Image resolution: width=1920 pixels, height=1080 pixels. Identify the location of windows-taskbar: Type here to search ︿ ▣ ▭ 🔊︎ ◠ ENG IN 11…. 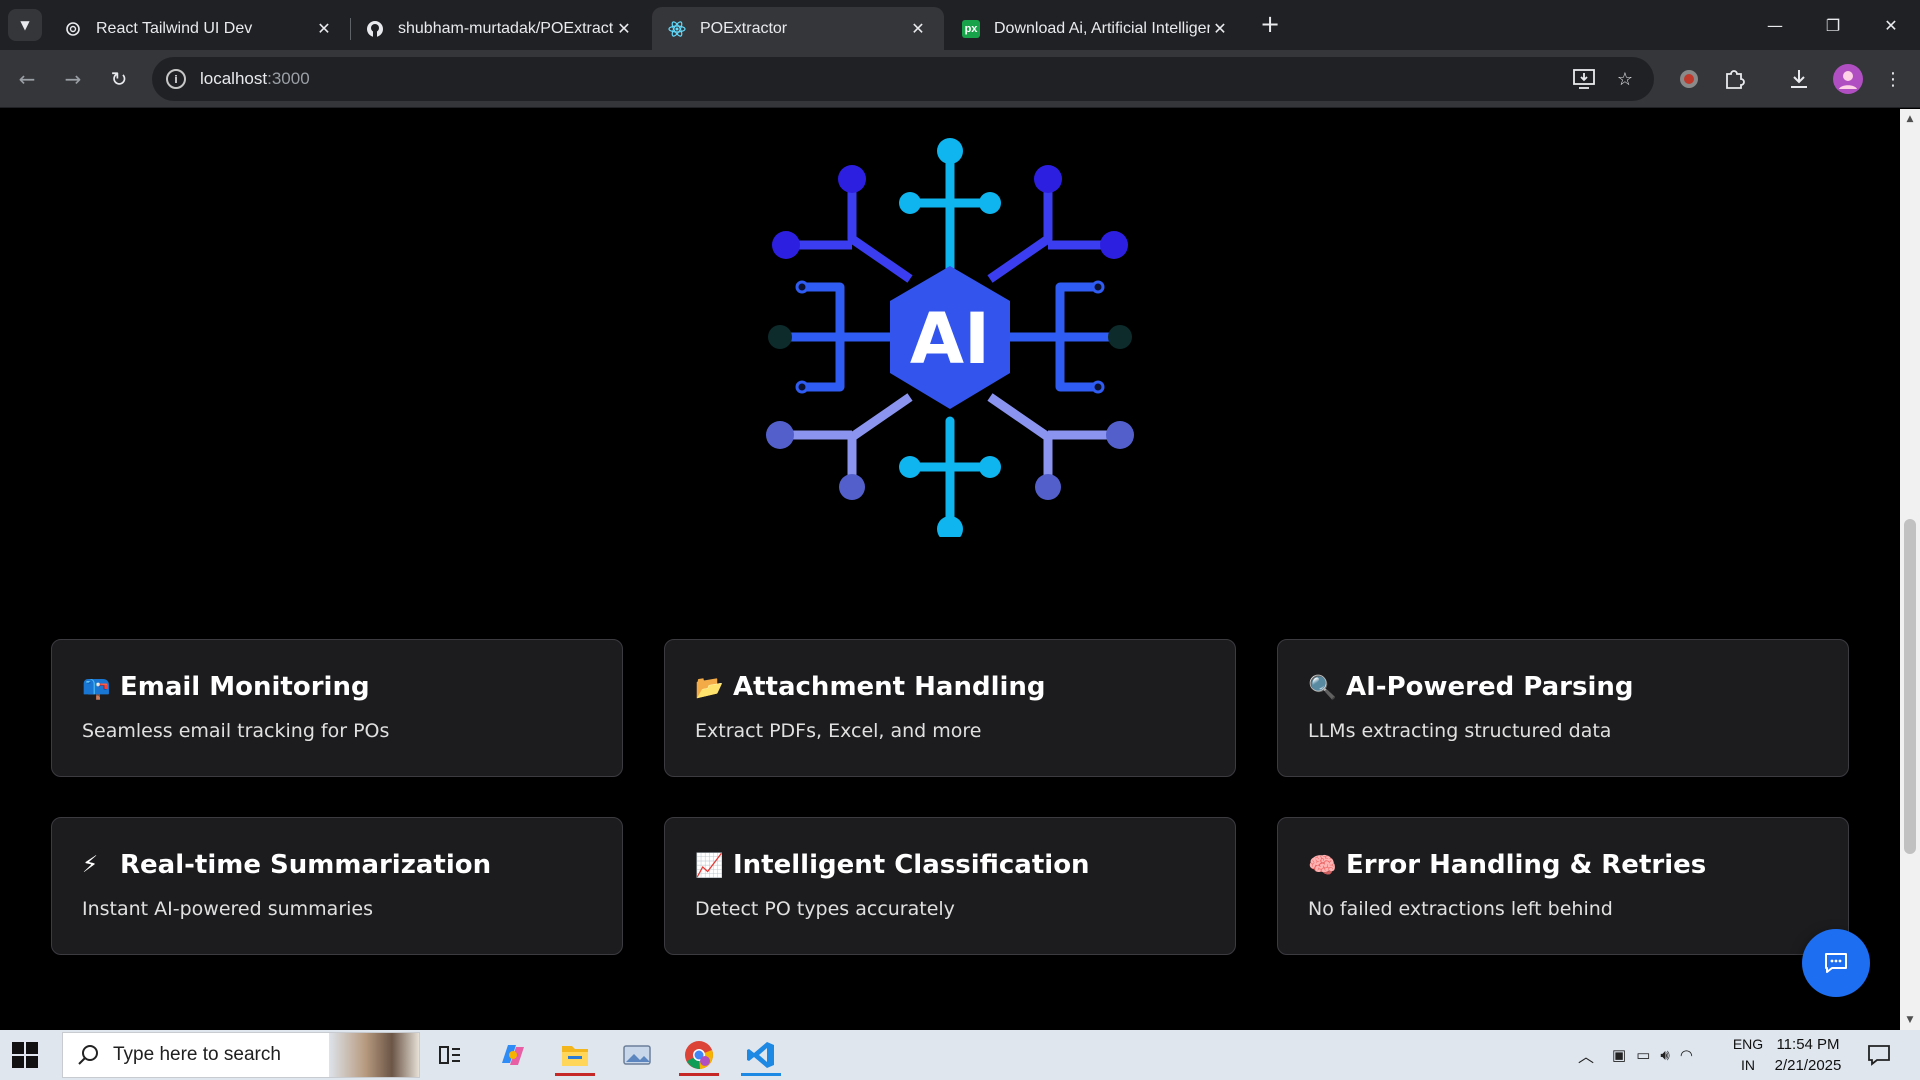
(960, 1055).